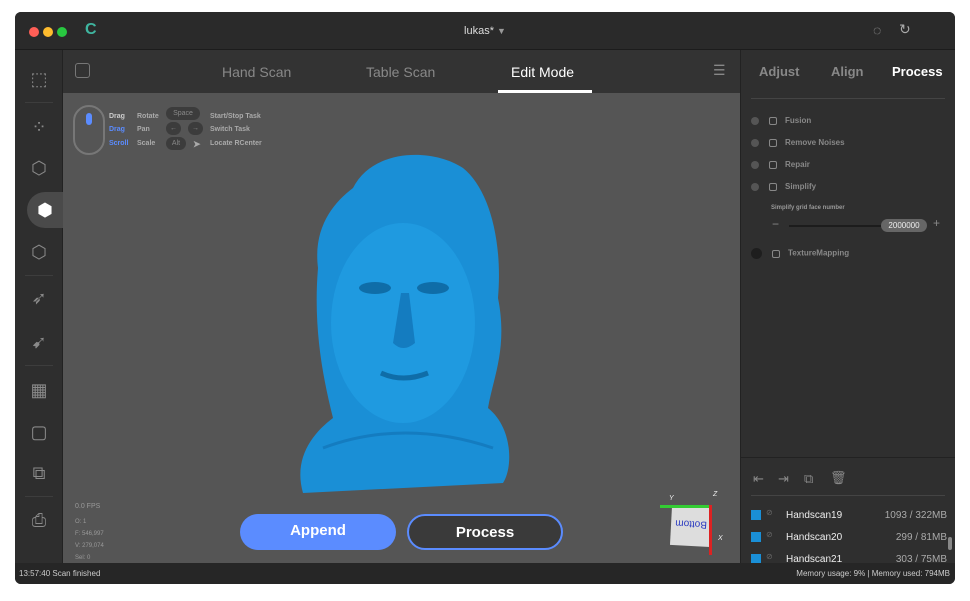 The height and width of the screenshot is (601, 970). I want to click on chevron-down-icon: ▼, so click(501, 31).